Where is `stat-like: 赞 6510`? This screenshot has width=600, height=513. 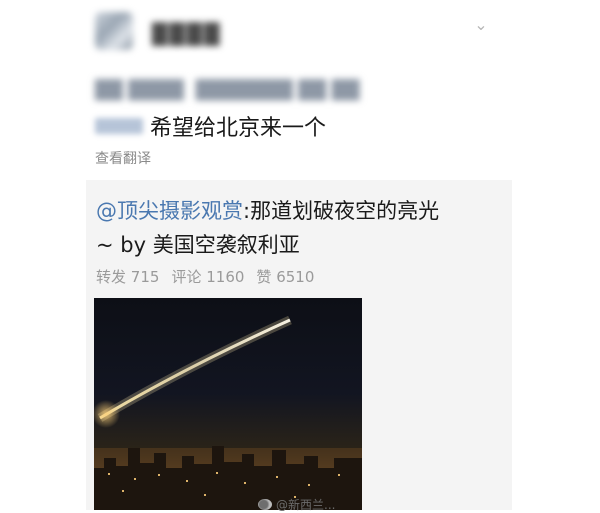
stat-like: 赞 6510 is located at coordinates (285, 276).